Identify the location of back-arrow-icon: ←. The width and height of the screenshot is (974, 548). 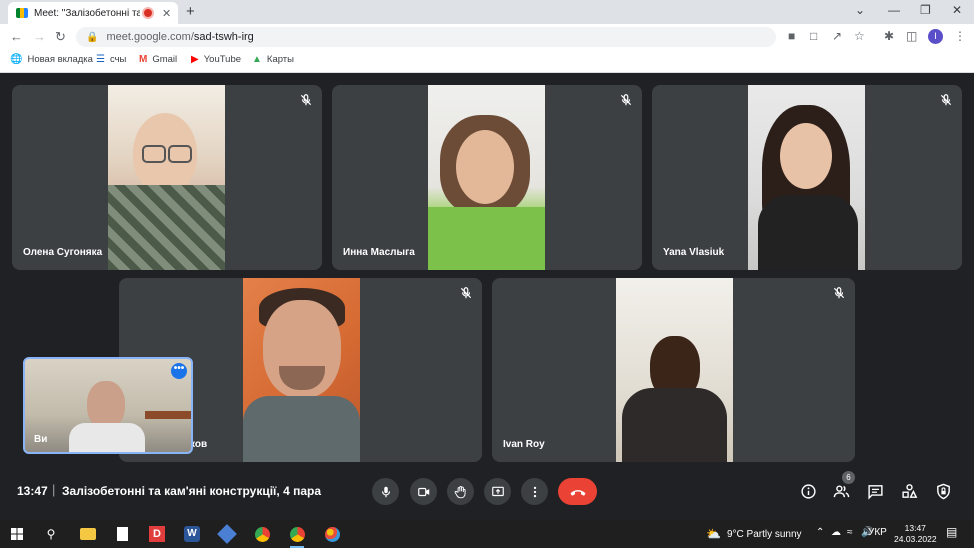
(16, 36).